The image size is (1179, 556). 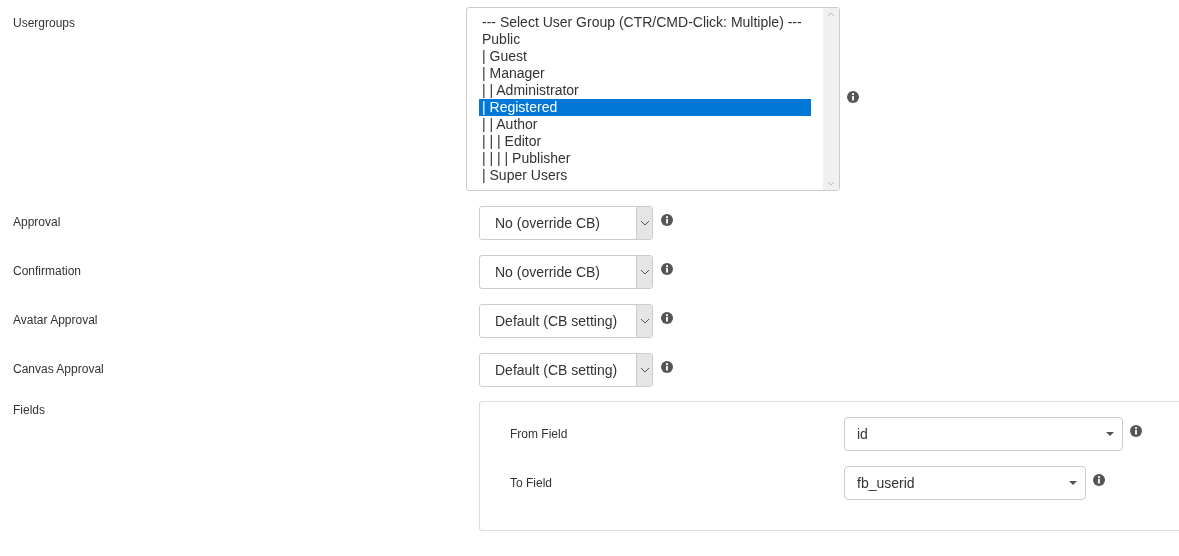 What do you see at coordinates (645, 158) in the screenshot?
I see `listbox-option: | | | | Publisher` at bounding box center [645, 158].